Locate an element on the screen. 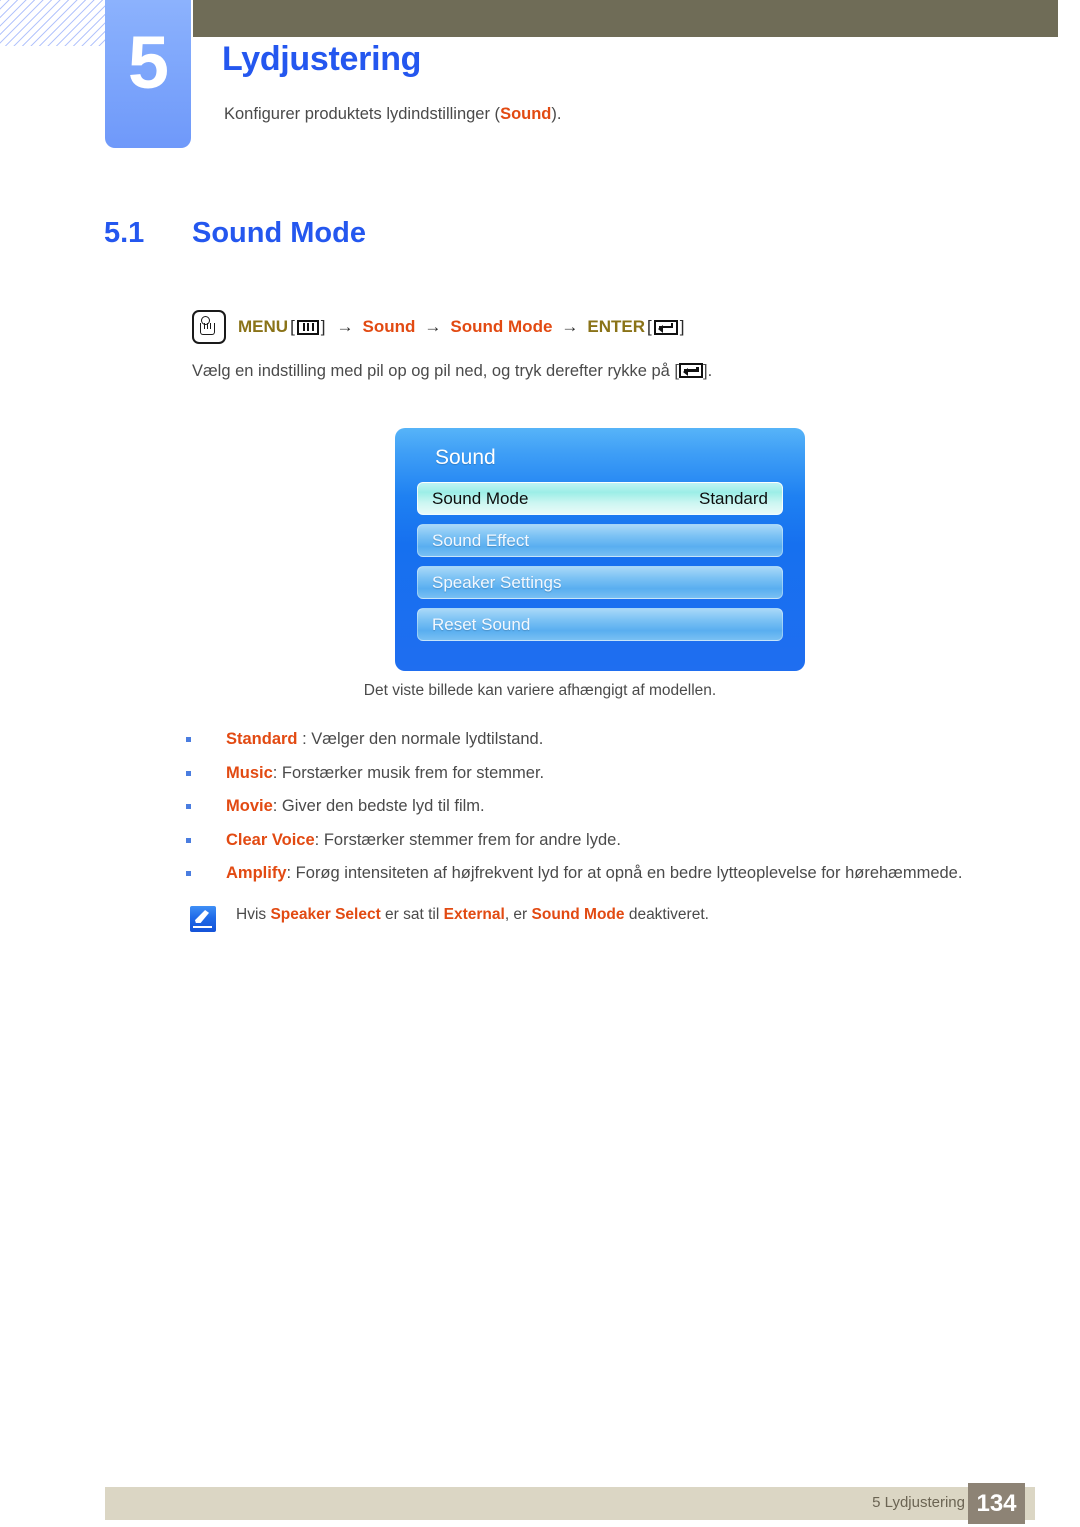  osd-row-reset-sound: Reset Sound is located at coordinates (600, 624).